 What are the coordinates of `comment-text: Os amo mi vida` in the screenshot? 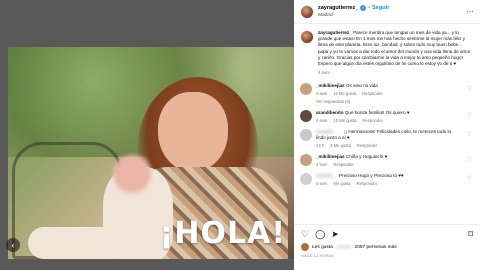 It's located at (361, 86).